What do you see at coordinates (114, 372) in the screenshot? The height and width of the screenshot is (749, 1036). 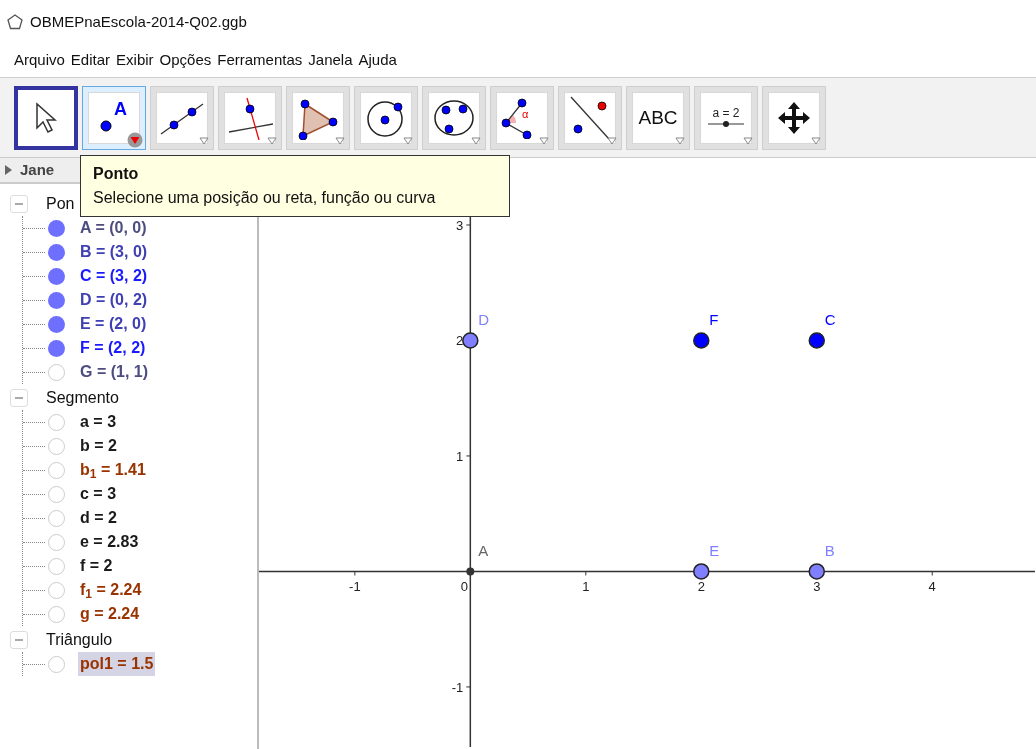 I see `algebra-item: G = (1, 1)` at bounding box center [114, 372].